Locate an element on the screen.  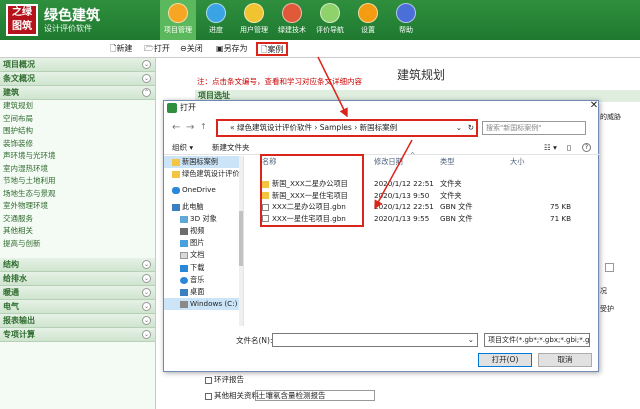
saveas-button: ▣另存为 is located at coordinates (232, 49).